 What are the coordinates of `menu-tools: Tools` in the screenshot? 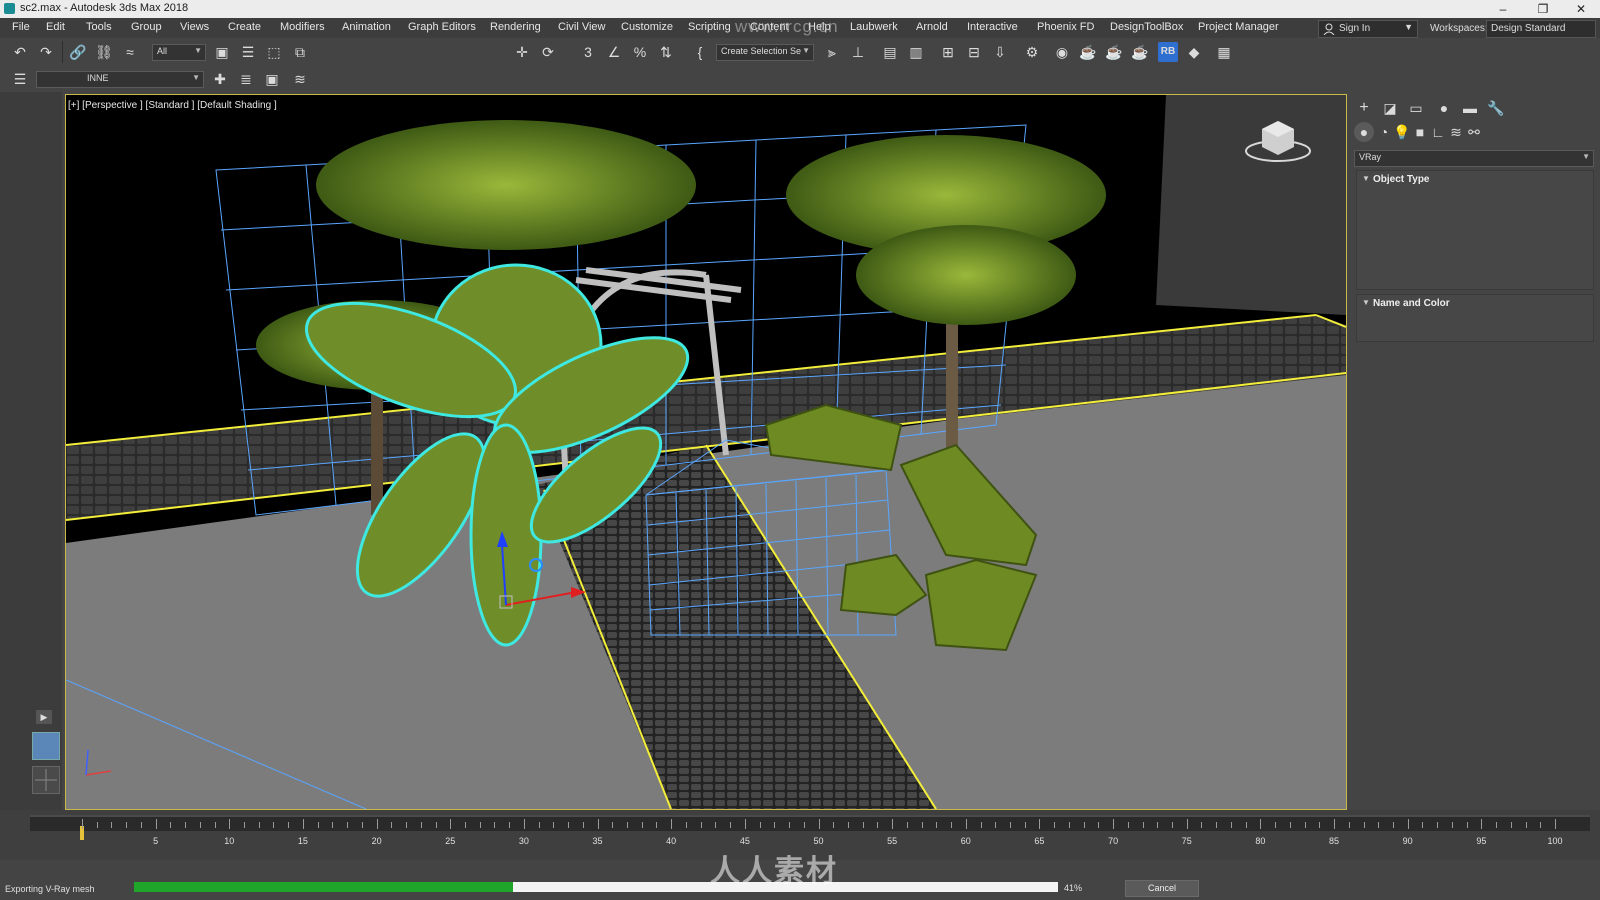 It's located at (99, 27).